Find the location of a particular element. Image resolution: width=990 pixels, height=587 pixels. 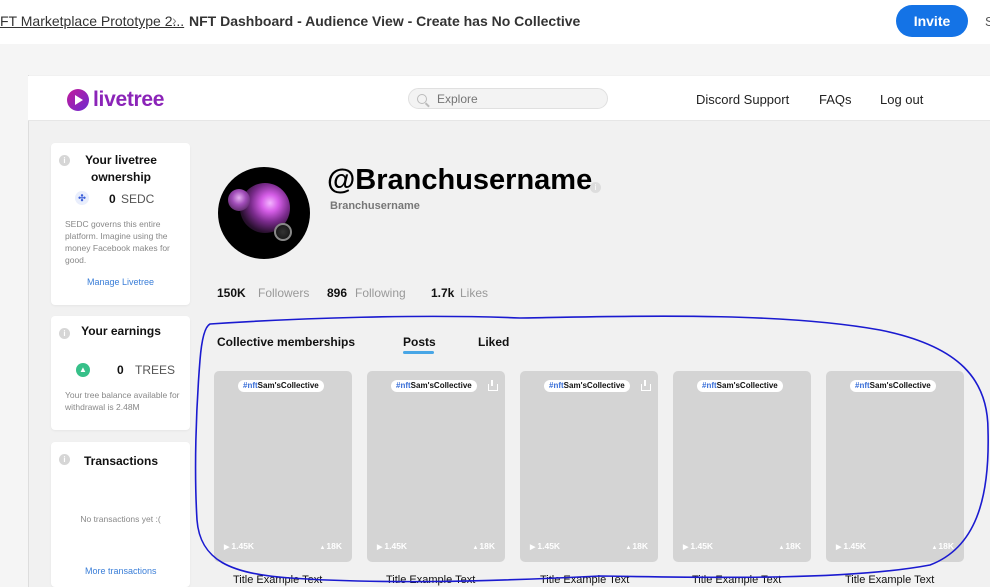

avatar-ring is located at coordinates (283, 232).